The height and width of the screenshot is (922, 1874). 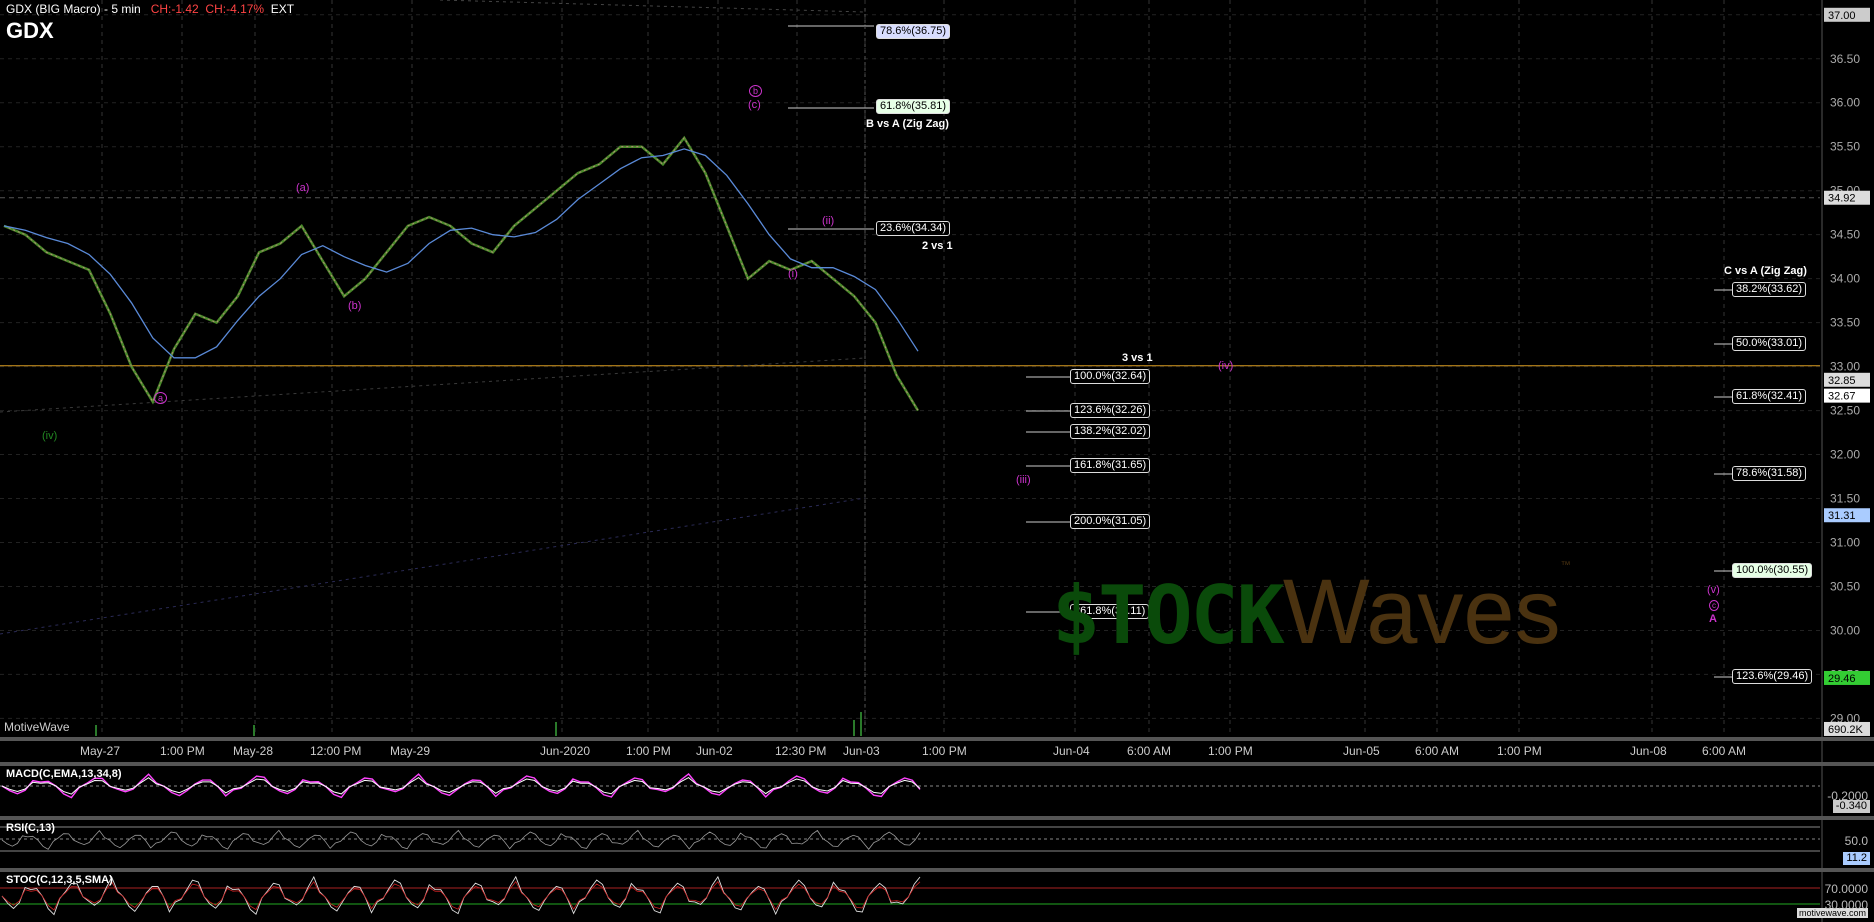 I want to click on watermark-tm: ™, so click(x=1565, y=565).